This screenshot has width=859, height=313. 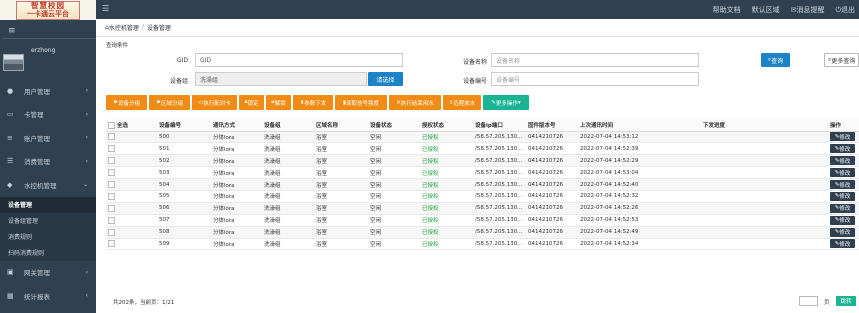 What do you see at coordinates (48, 221) in the screenshot?
I see `sidebar-subitem-device-groups: 设备组管理` at bounding box center [48, 221].